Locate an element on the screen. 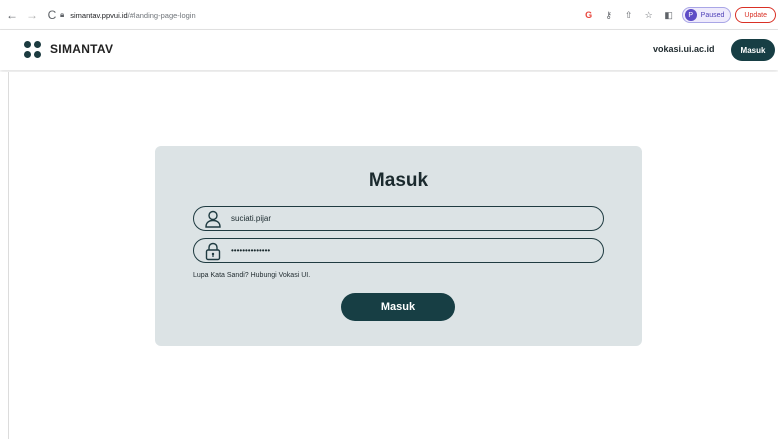  login-submit-button: Masuk is located at coordinates (398, 307).